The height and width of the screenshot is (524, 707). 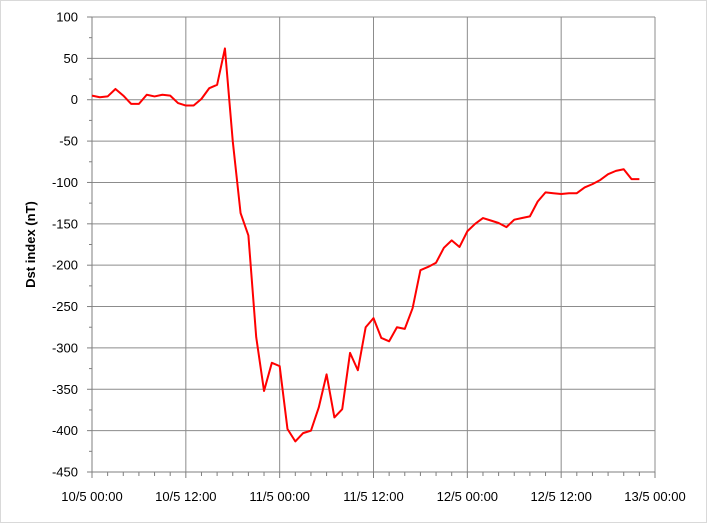 I want to click on x-tick-label: 10/5 12:00, so click(x=185, y=496).